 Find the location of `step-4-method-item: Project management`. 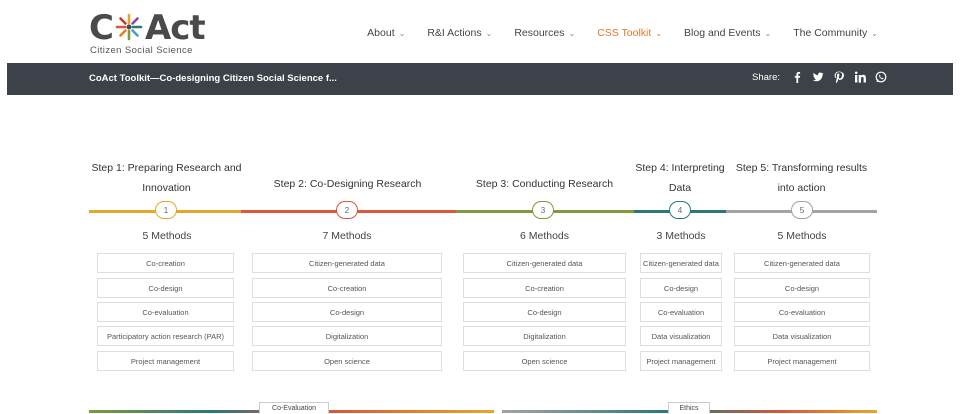

step-4-method-item: Project management is located at coordinates (681, 361).